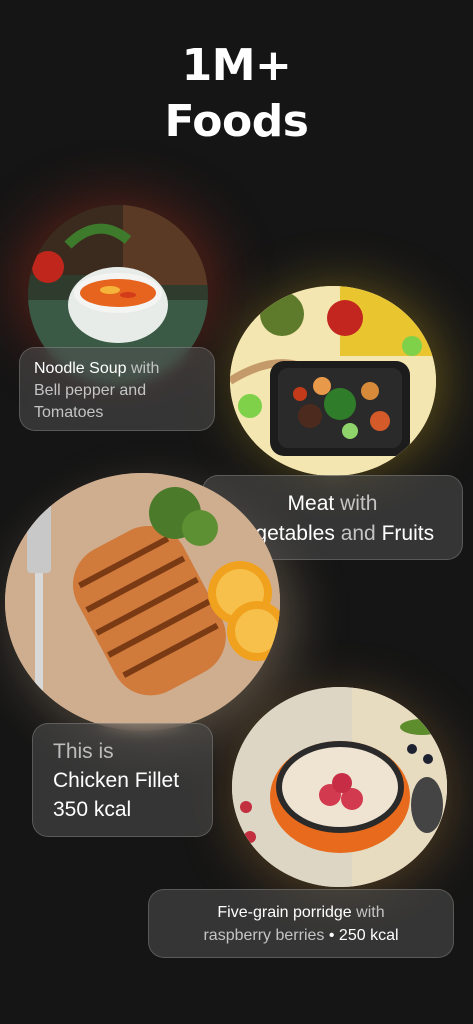 The image size is (473, 1024). I want to click on porridge-card-line2: raspberry berries • 250 kcal, so click(301, 935).